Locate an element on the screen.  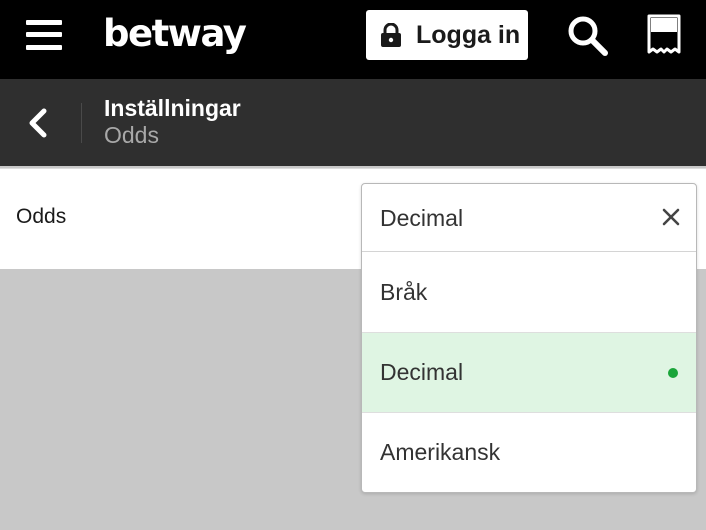
lock-icon is located at coordinates (391, 35).